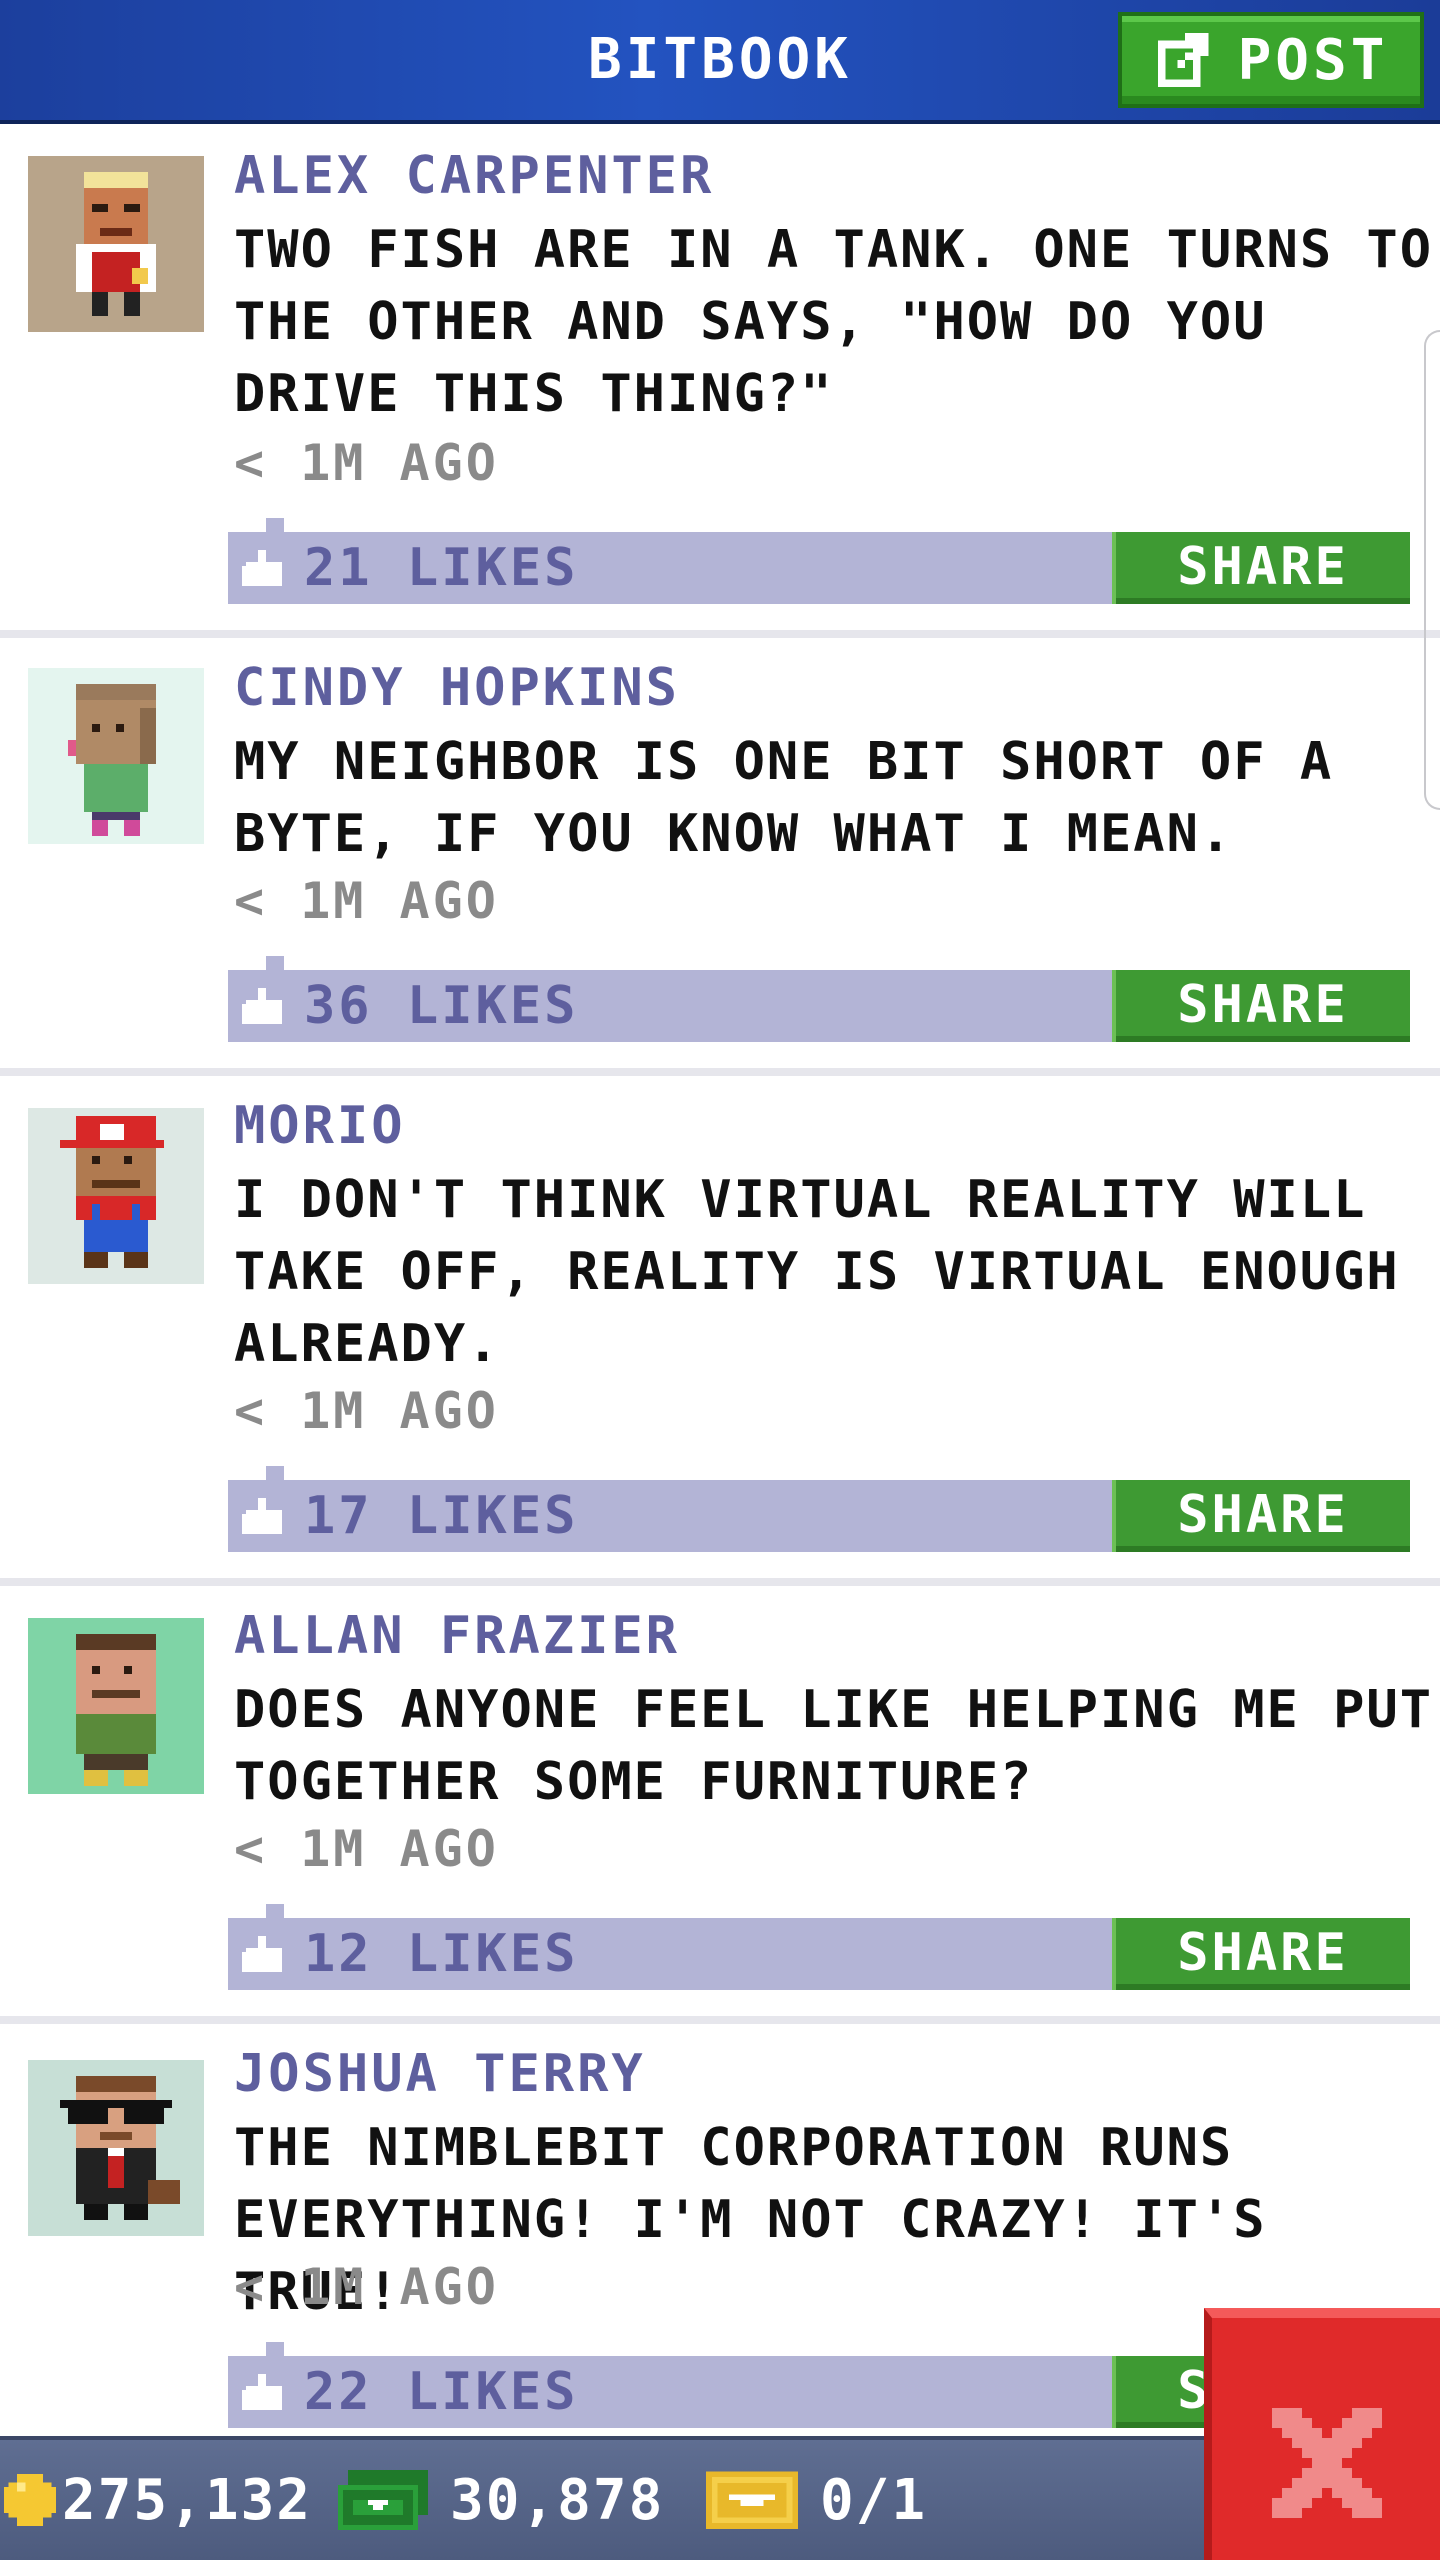 Image resolution: width=1440 pixels, height=2560 pixels. Describe the element at coordinates (1182, 60) in the screenshot. I see `compose-icon` at that location.